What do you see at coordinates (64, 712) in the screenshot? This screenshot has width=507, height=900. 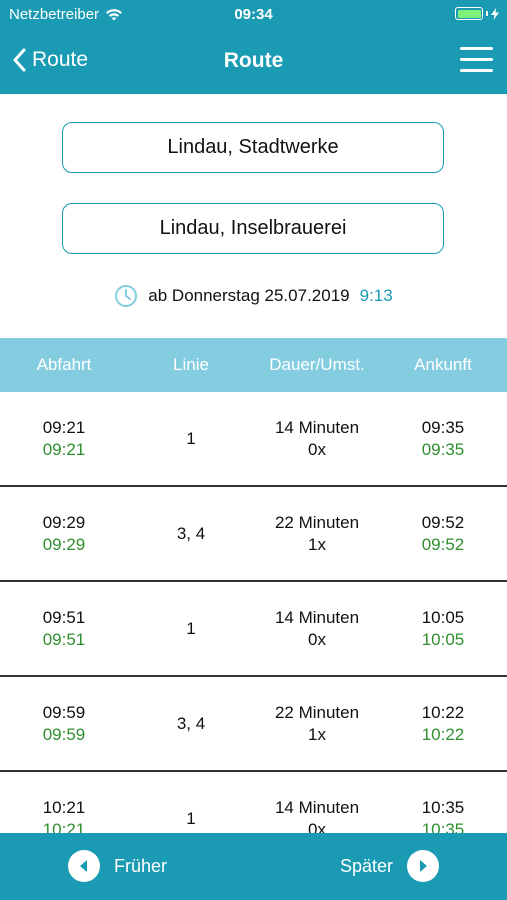 I see `departure-time: 09:59` at bounding box center [64, 712].